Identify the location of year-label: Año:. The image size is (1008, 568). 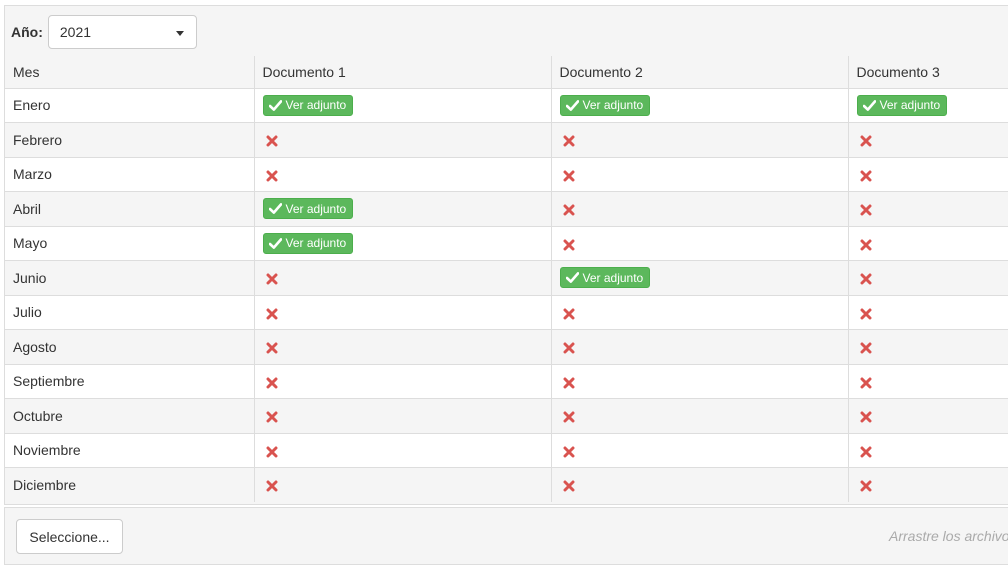
(27, 32).